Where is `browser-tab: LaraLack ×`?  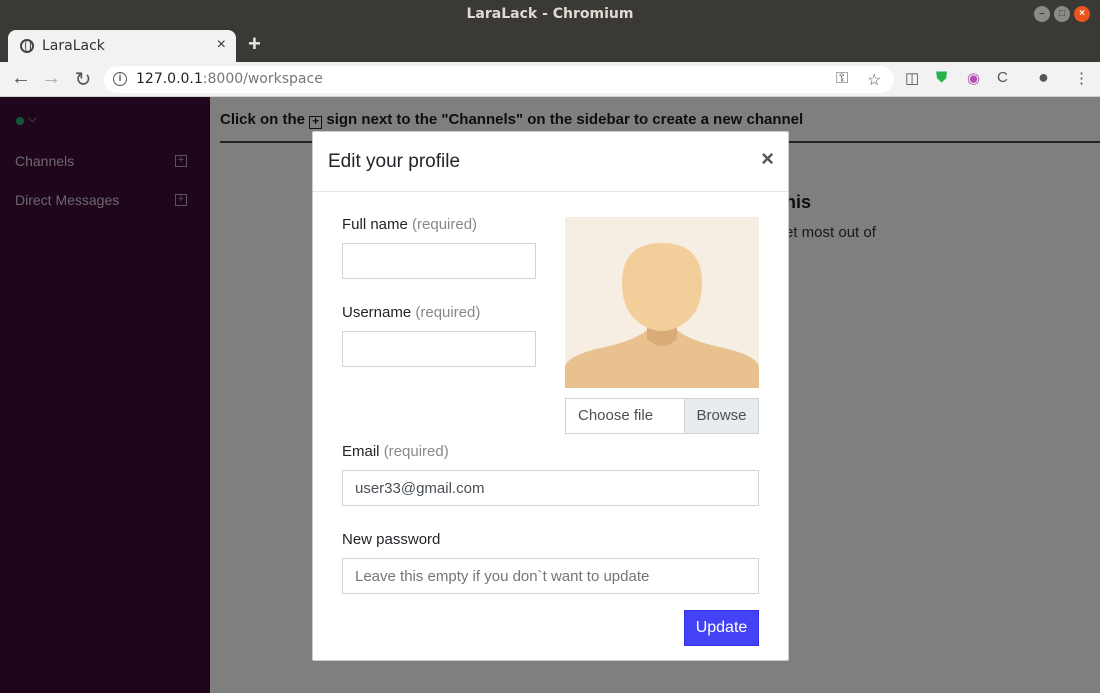 browser-tab: LaraLack × is located at coordinates (122, 46).